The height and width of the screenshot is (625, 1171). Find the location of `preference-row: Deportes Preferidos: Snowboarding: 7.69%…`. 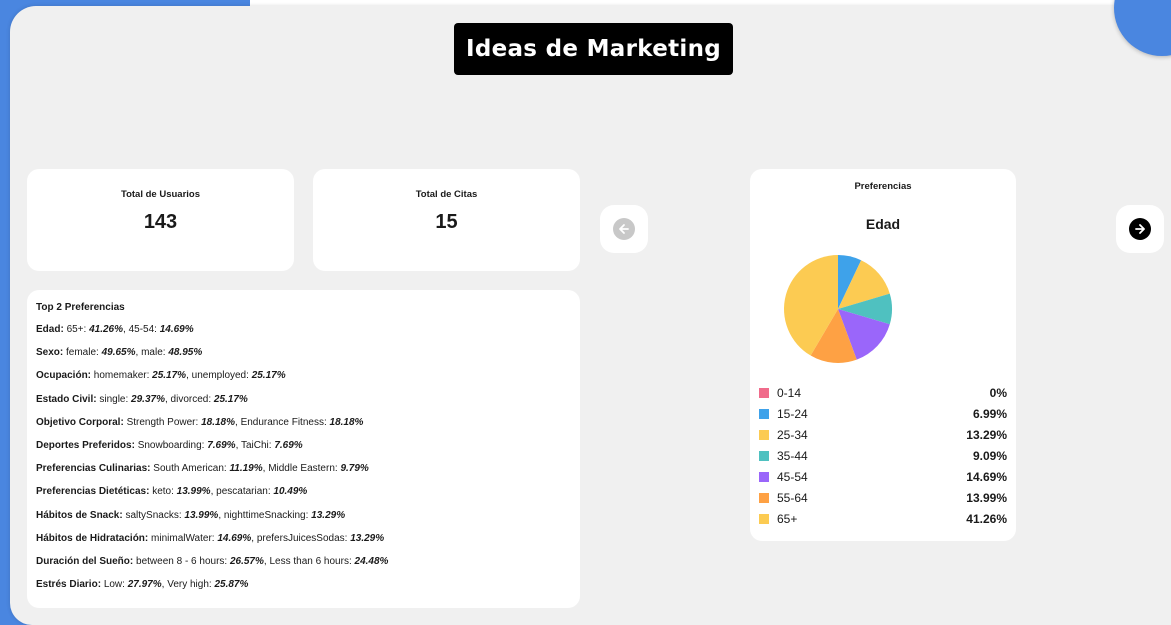

preference-row: Deportes Preferidos: Snowboarding: 7.69%… is located at coordinates (169, 445).